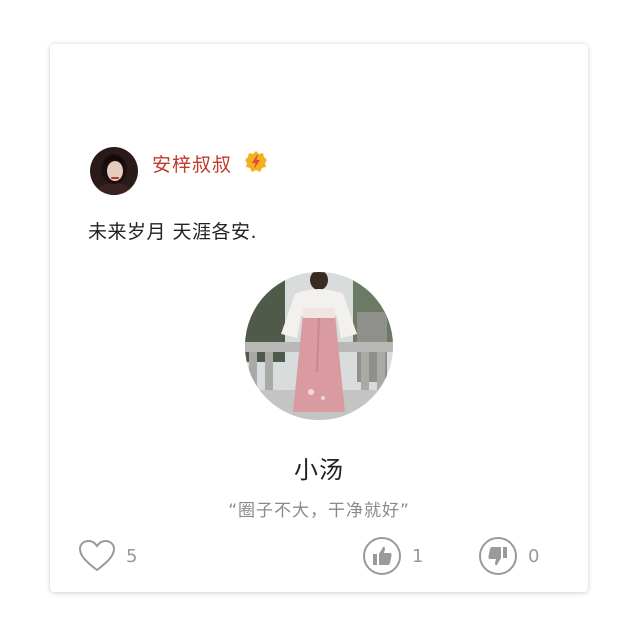  Describe the element at coordinates (132, 556) in the screenshot. I see `like-count: 5` at that location.